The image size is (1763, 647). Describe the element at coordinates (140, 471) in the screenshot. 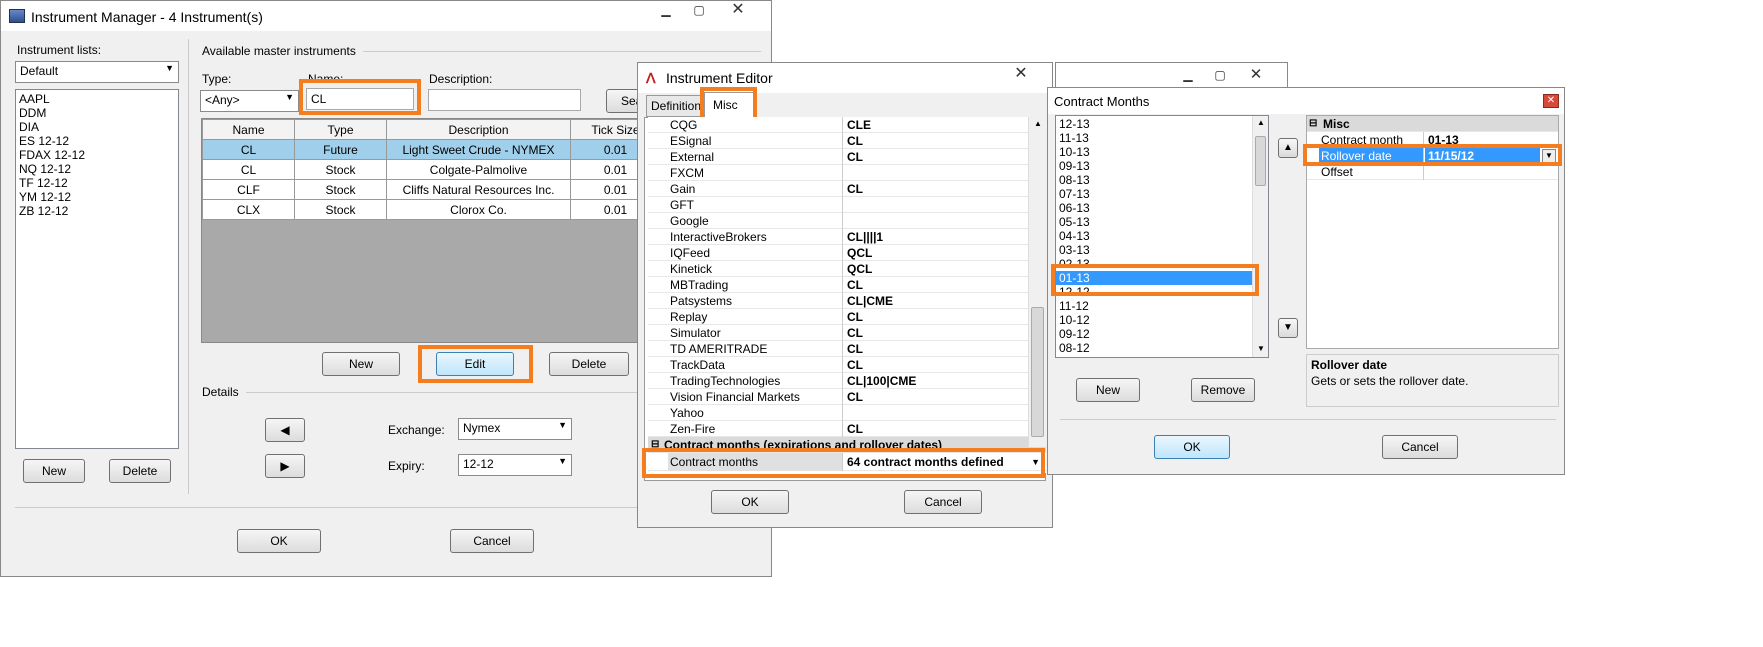

I see `delete-list-button: Delete` at that location.